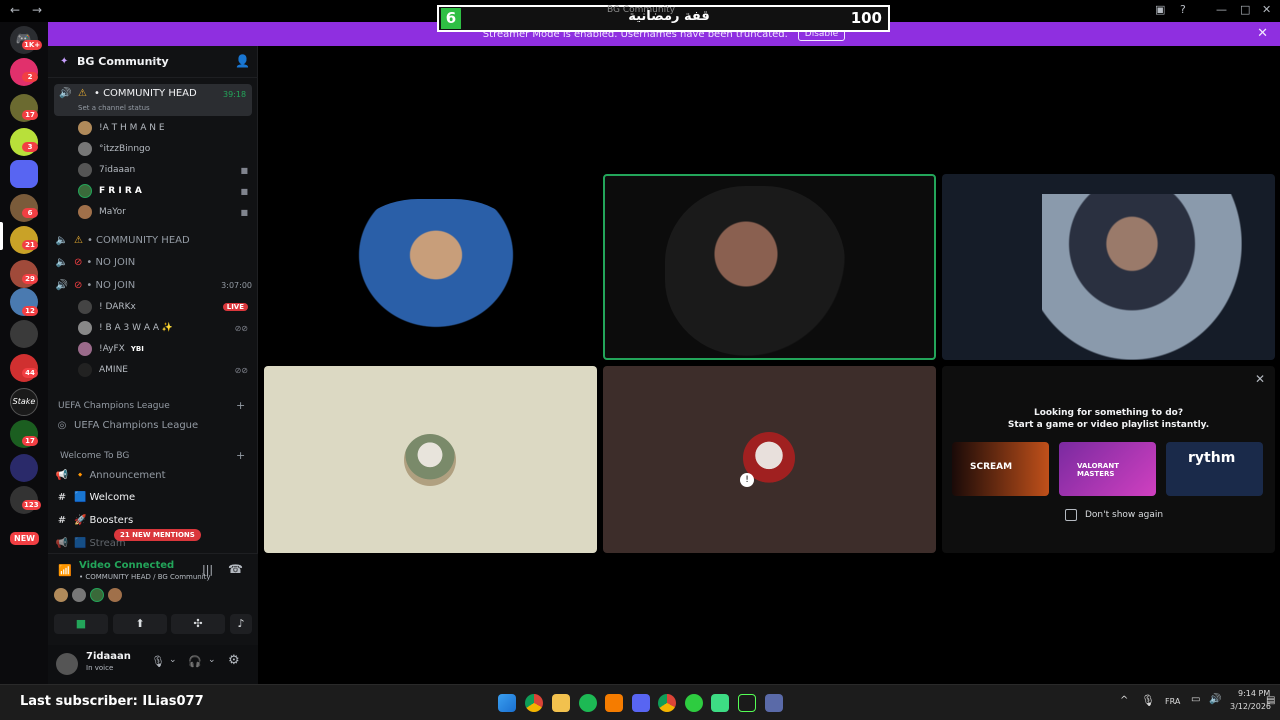 This screenshot has height=720, width=1280. Describe the element at coordinates (1160, 9) in the screenshot. I see `inbox-icon: ▣` at that location.